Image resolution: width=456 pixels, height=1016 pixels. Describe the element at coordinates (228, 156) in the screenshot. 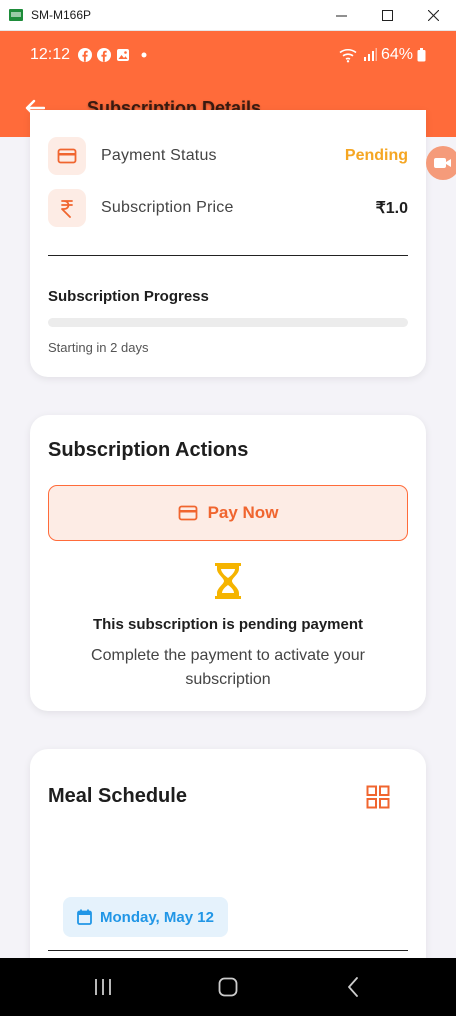

I see `payment-status-row: Payment Status Pending` at that location.